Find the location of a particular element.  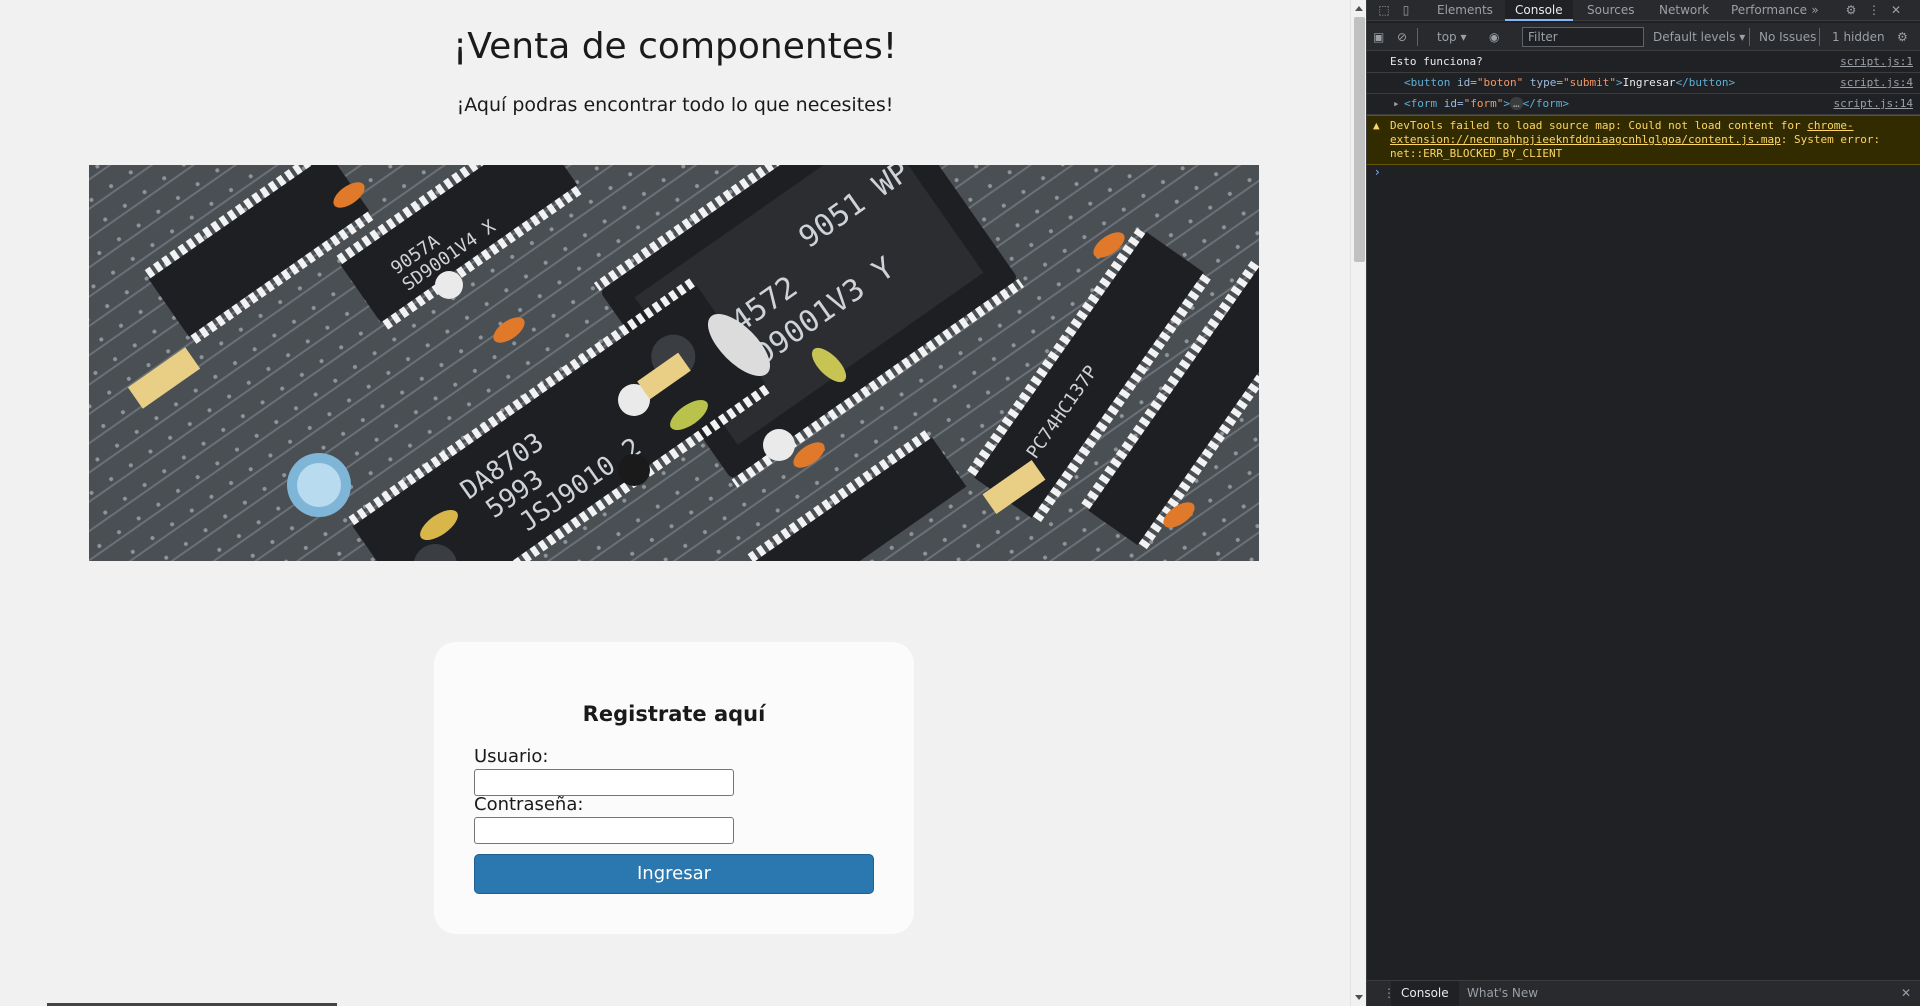

password-label: Contraseña: is located at coordinates (529, 804).